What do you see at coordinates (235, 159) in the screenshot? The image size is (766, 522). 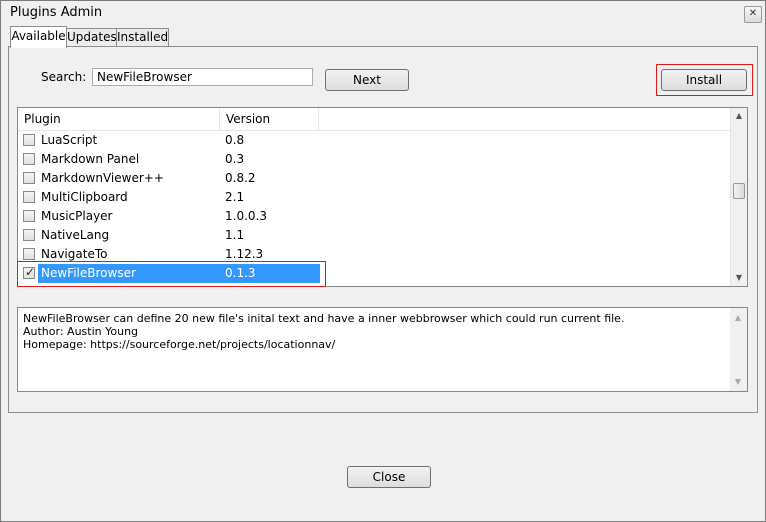 I see `plugin-version: 0.3` at bounding box center [235, 159].